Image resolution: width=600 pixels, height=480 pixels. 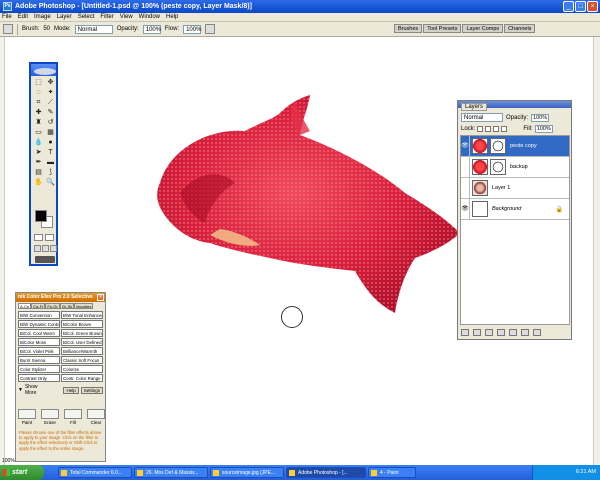 What do you see at coordinates (50, 182) in the screenshot?
I see `zoom-tool-icon: 🔍` at bounding box center [50, 182].